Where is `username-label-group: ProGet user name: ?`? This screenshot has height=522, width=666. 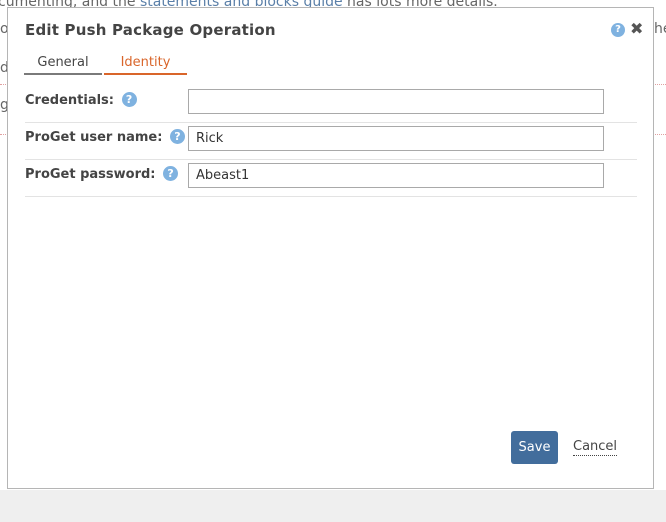
username-label-group: ProGet user name: ? is located at coordinates (105, 137).